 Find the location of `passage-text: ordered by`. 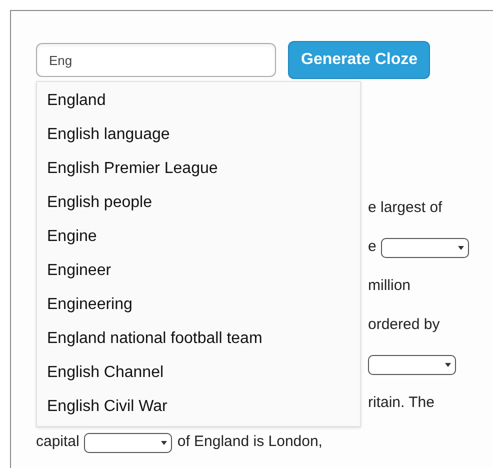

passage-text: ordered by is located at coordinates (404, 325).